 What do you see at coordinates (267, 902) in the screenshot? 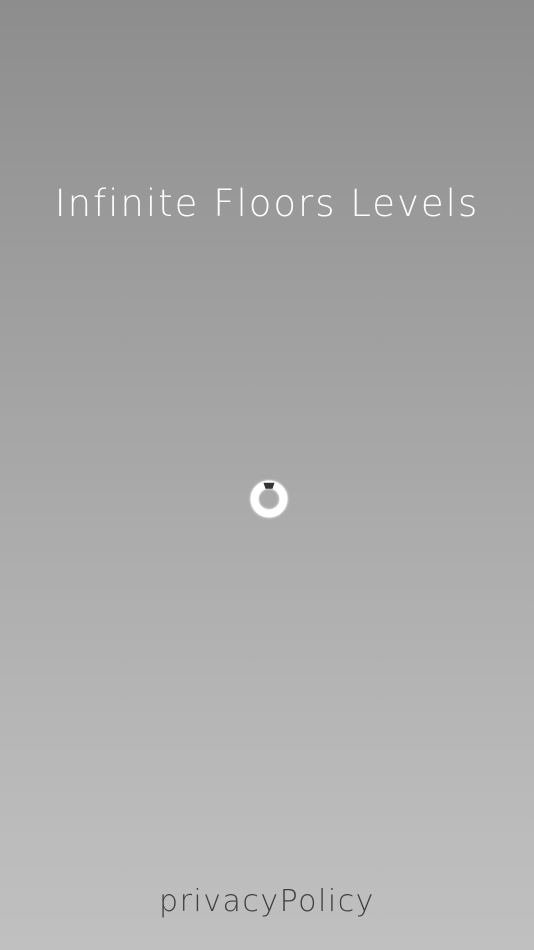
I see `privacy-policy-link: privacyPolicy` at bounding box center [267, 902].